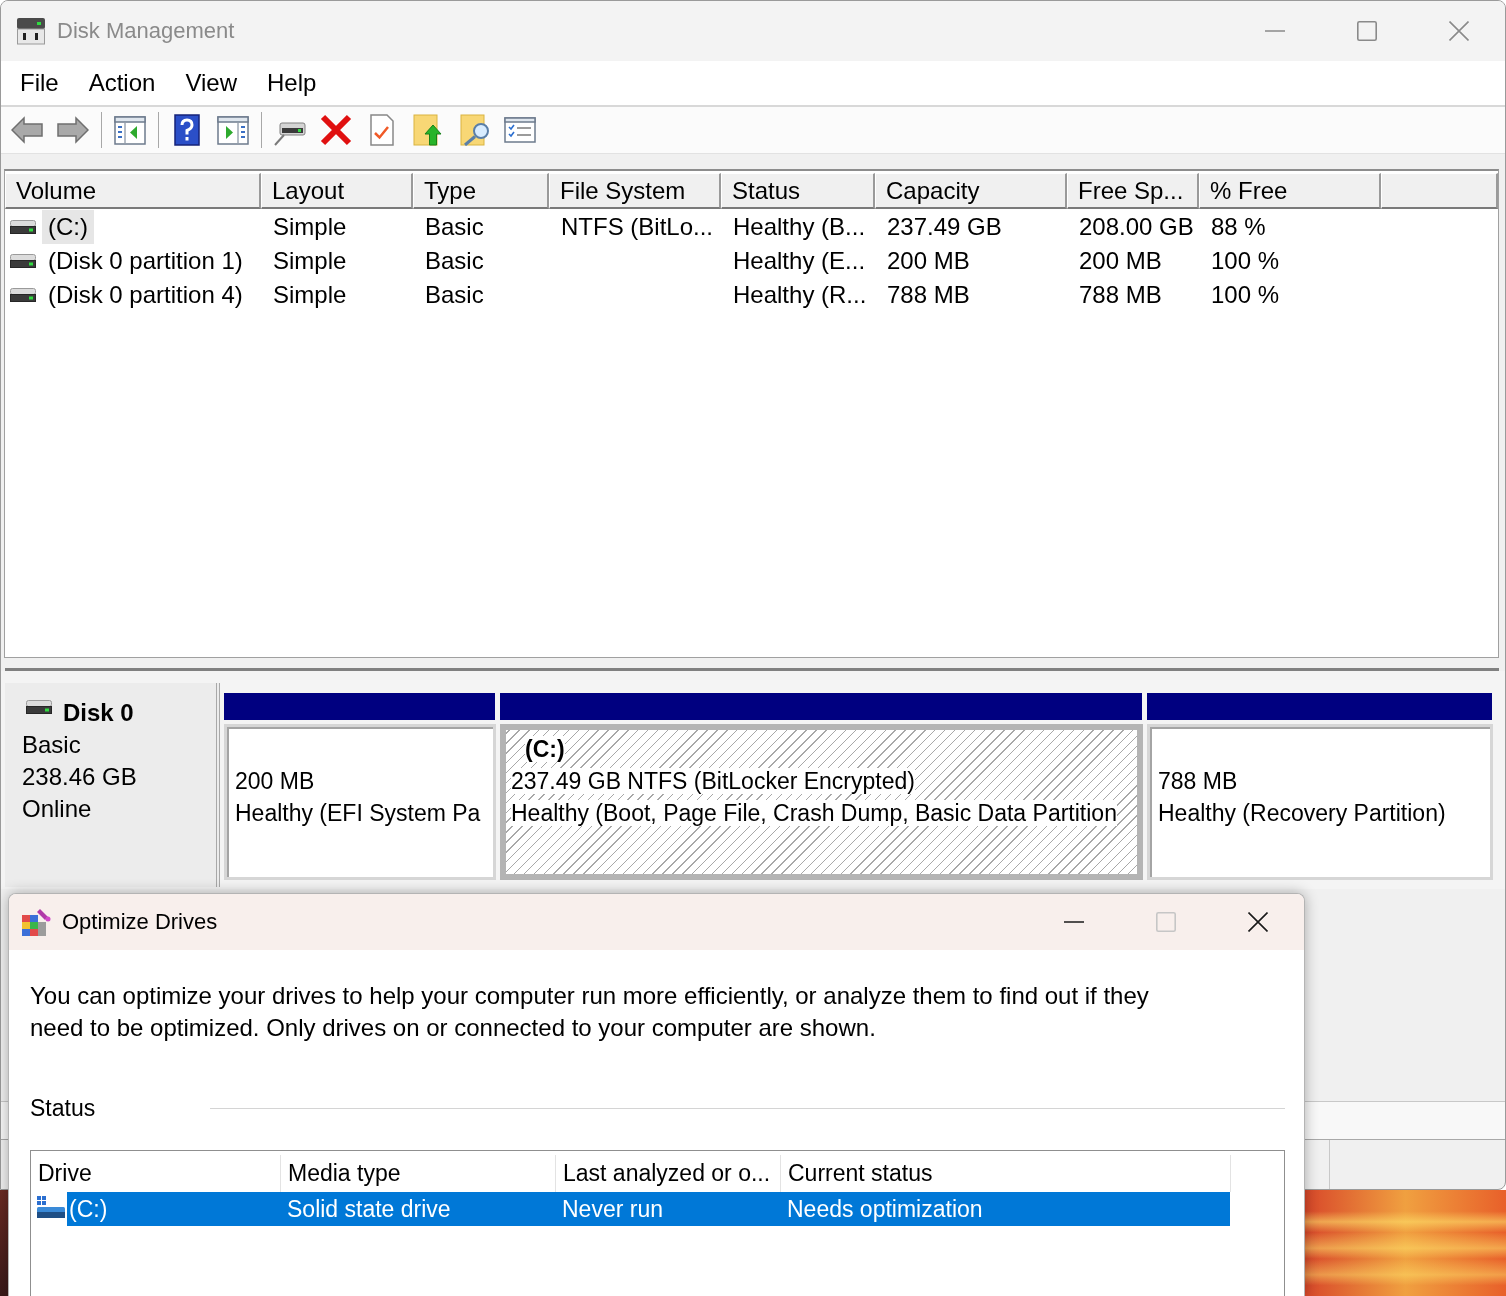  I want to click on delete-icon, so click(336, 130).